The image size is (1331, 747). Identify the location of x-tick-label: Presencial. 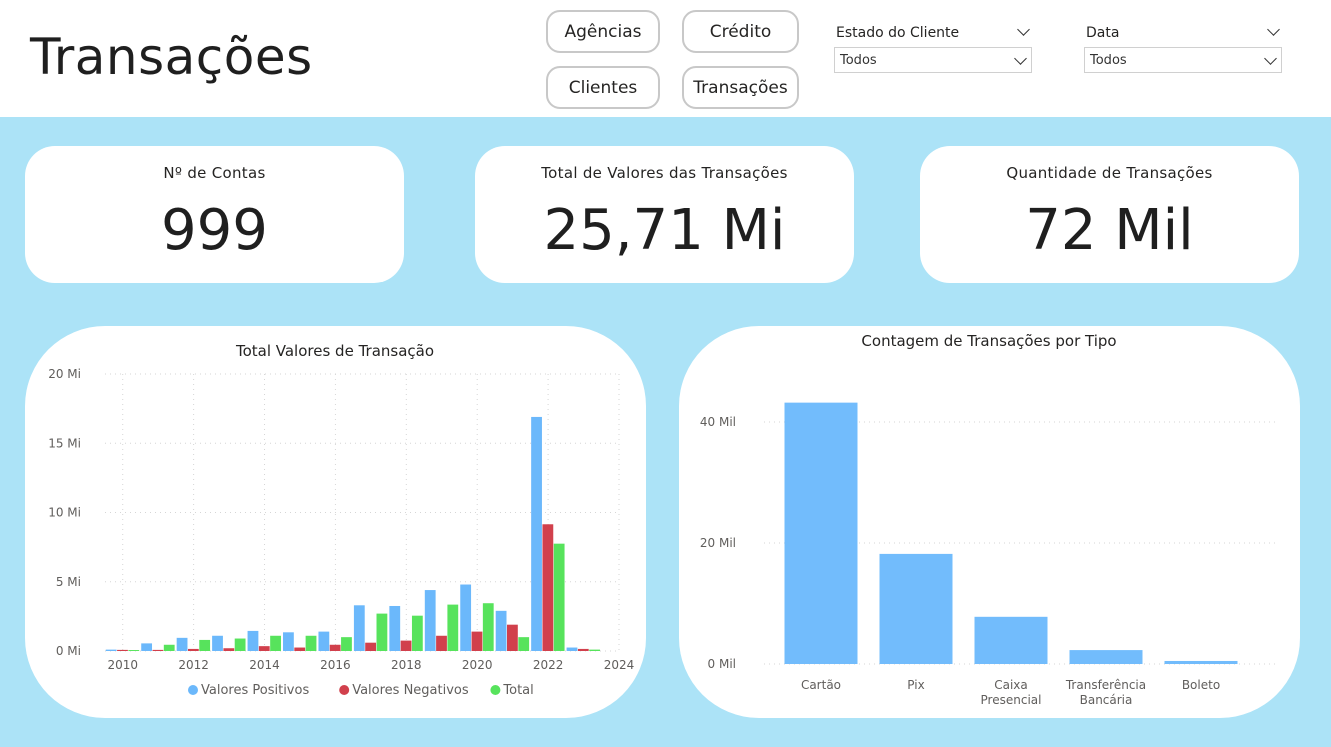
(1011, 700).